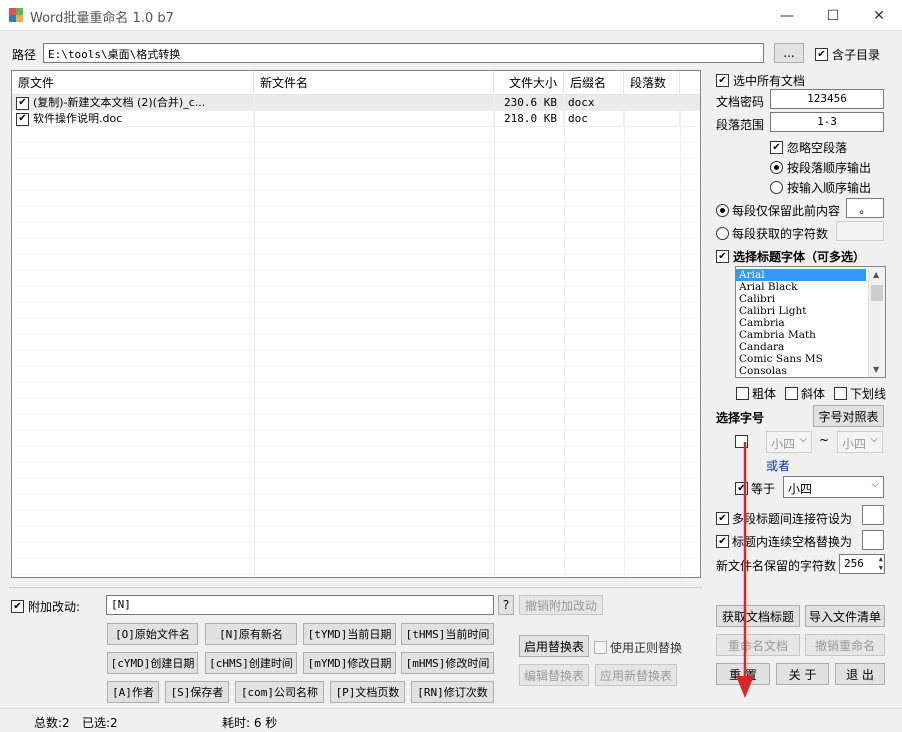 This screenshot has width=902, height=732. What do you see at coordinates (827, 122) in the screenshot?
I see `para-range-input: 1-3` at bounding box center [827, 122].